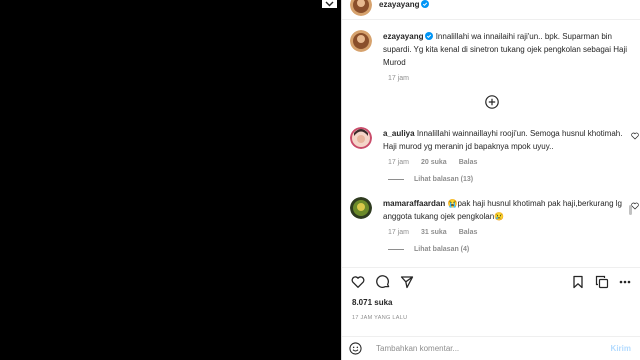  I want to click on share-icon, so click(407, 282).